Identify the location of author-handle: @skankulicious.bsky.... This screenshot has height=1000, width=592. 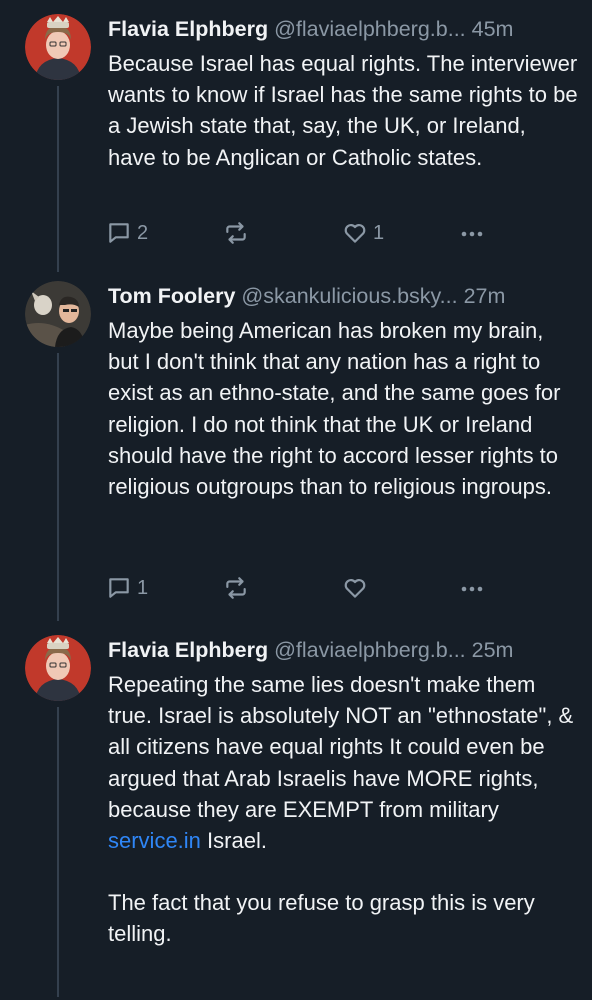
(349, 296).